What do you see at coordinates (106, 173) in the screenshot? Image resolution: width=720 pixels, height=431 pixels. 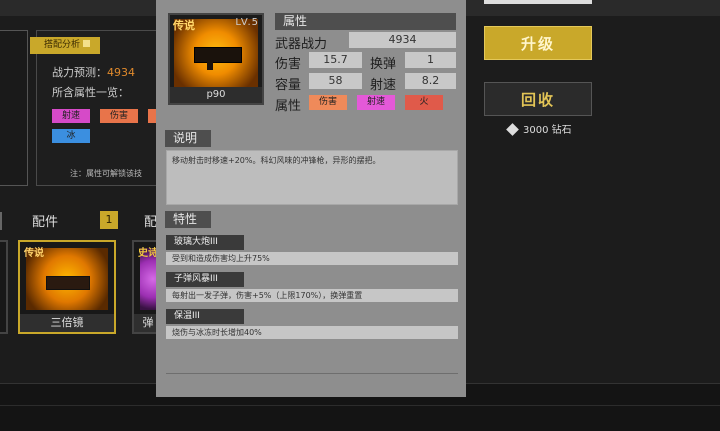 I see `analysis-note: 注：属性可解锁该技` at bounding box center [106, 173].